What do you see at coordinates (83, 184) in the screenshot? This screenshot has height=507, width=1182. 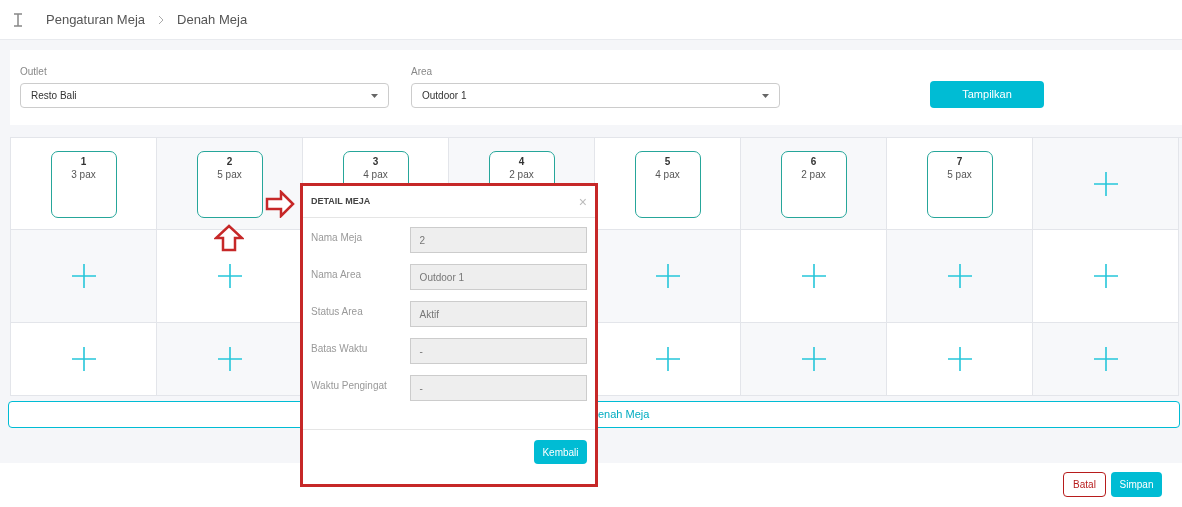 I see `table-card: 1 3 pax` at bounding box center [83, 184].